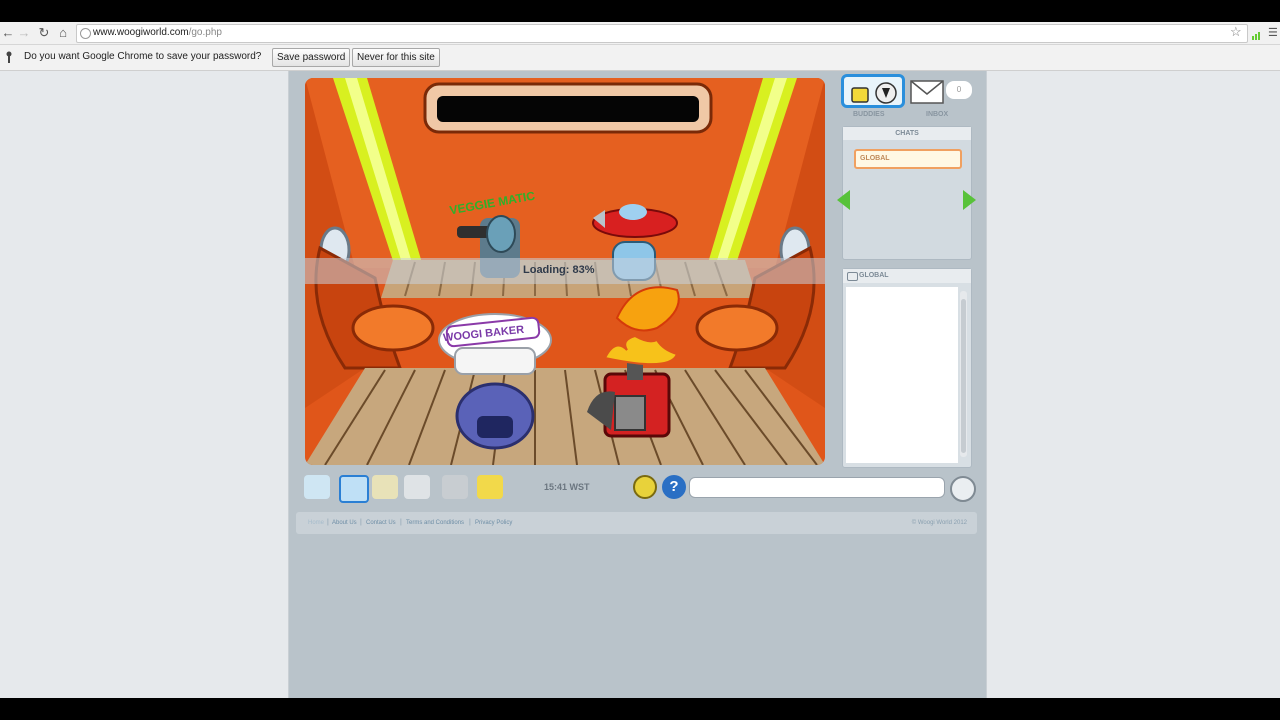 The height and width of the screenshot is (720, 1280). What do you see at coordinates (567, 487) in the screenshot?
I see `game-clock: 15:41 WST` at bounding box center [567, 487].